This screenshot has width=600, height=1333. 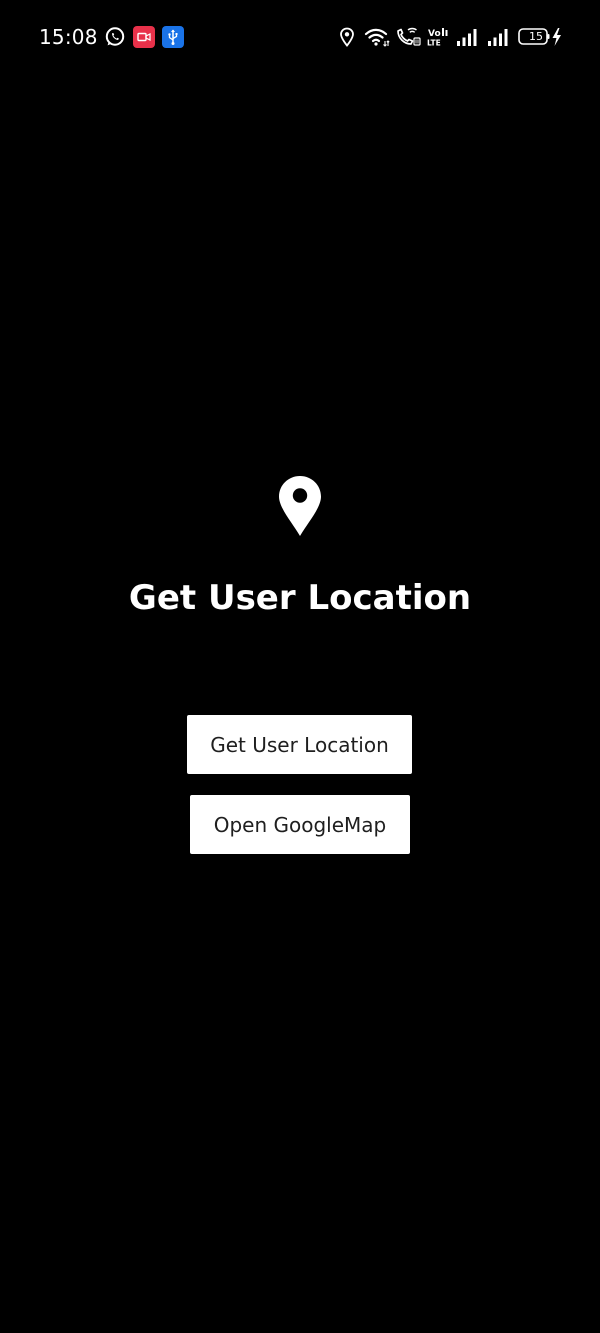 What do you see at coordinates (115, 36) in the screenshot?
I see `whatsapp-icon` at bounding box center [115, 36].